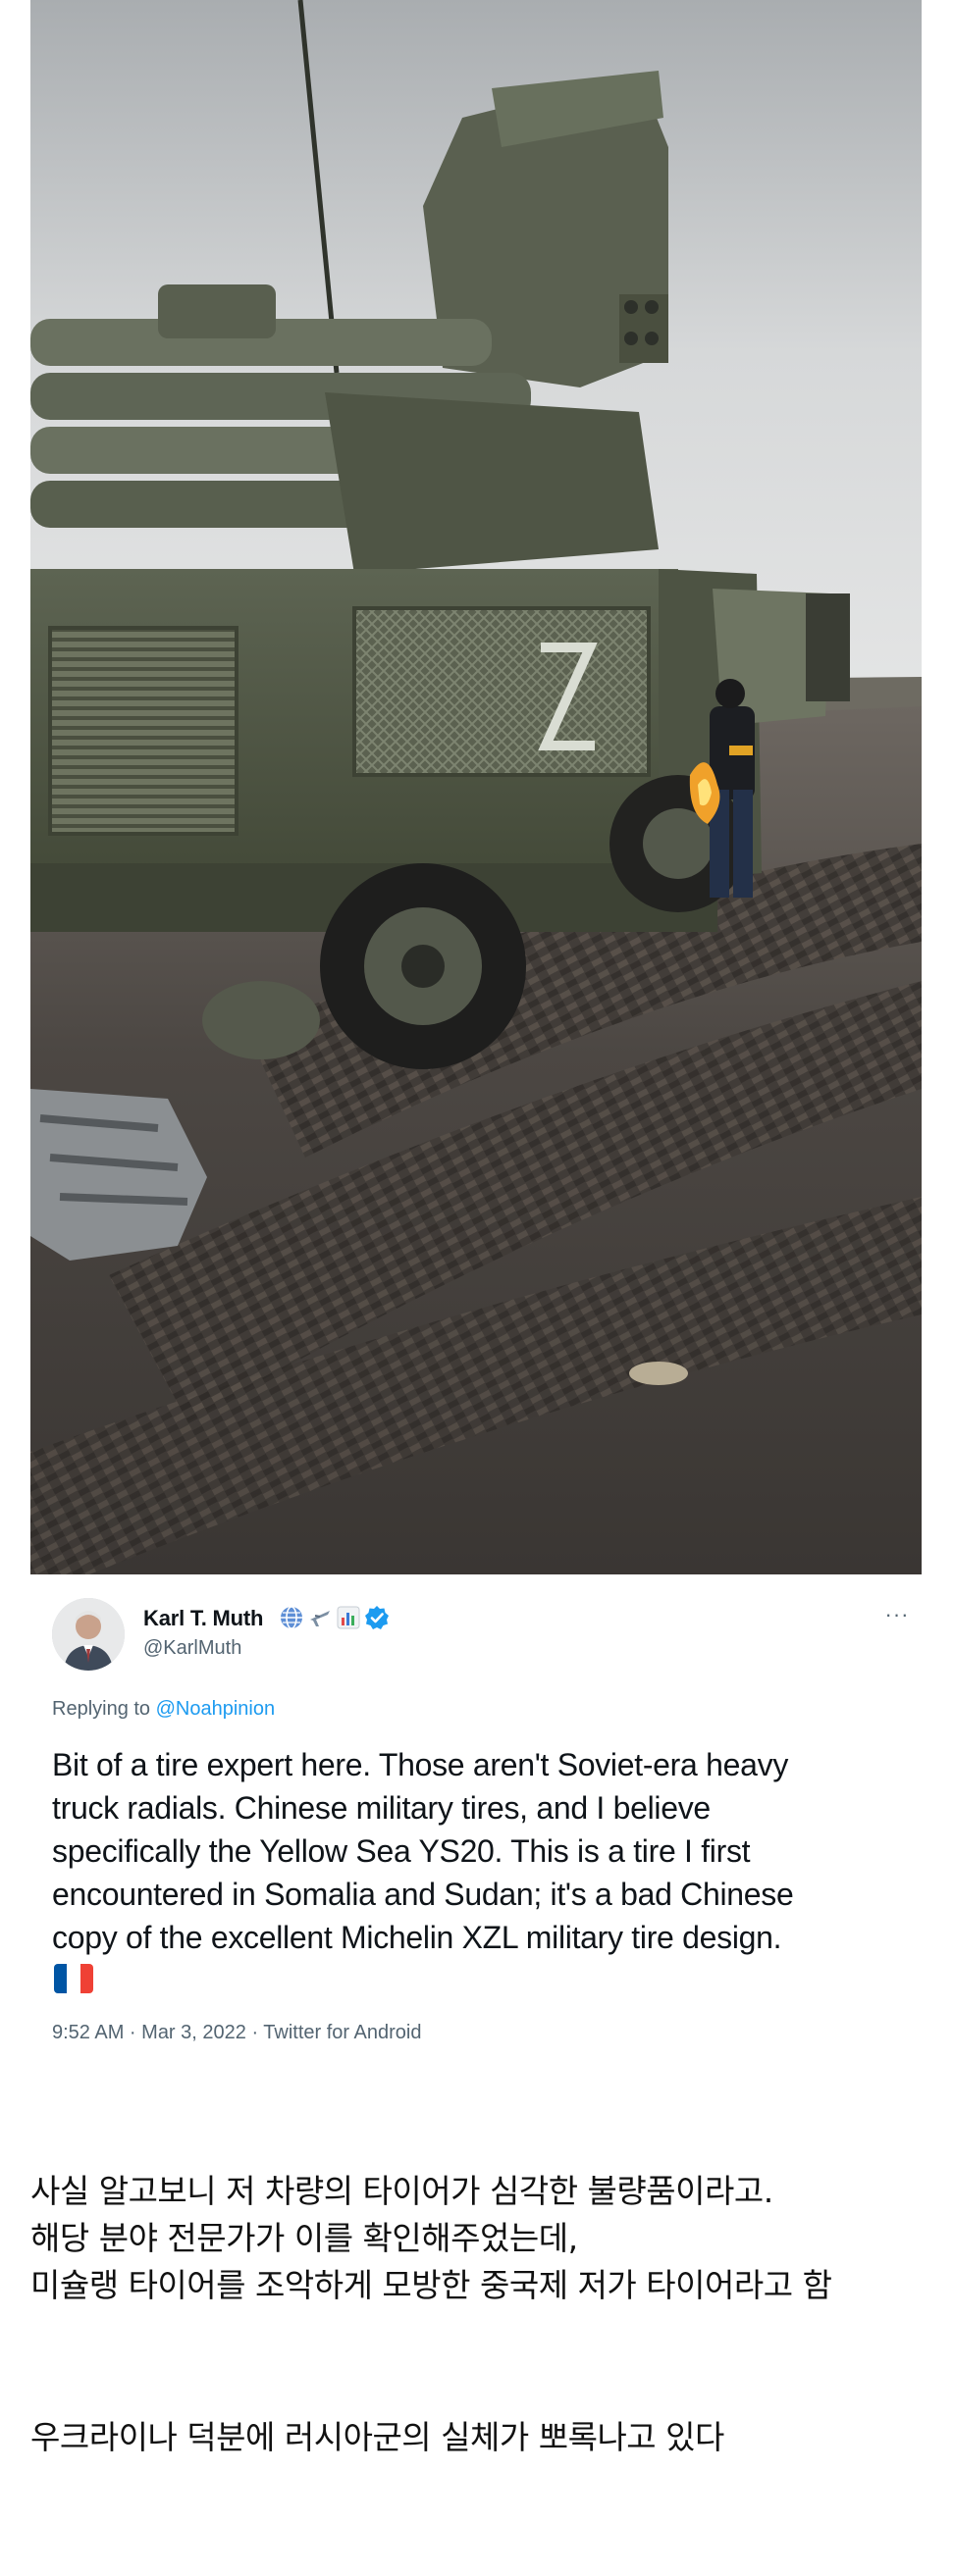 This screenshot has height=2576, width=953. Describe the element at coordinates (320, 1617) in the screenshot. I see `airplane-icon` at that location.